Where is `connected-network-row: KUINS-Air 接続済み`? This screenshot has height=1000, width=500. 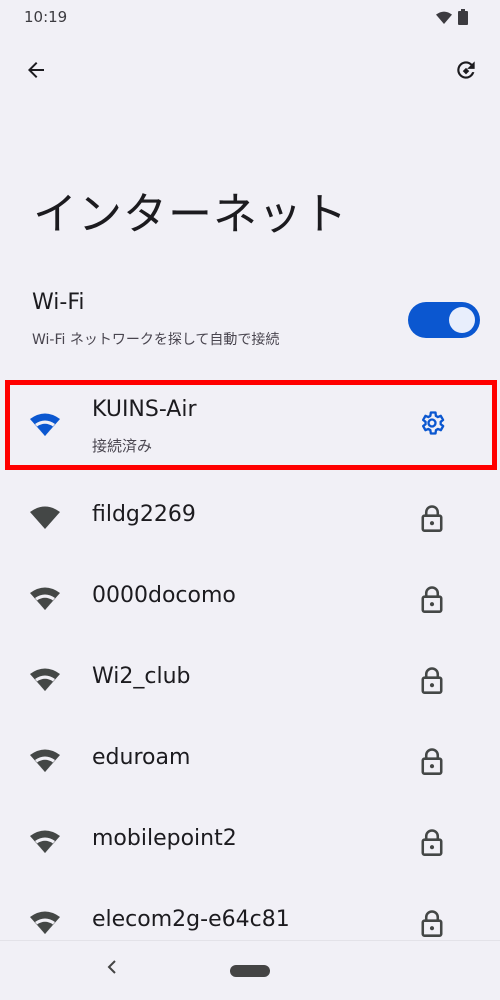
connected-network-row: KUINS-Air 接続済み is located at coordinates (250, 425).